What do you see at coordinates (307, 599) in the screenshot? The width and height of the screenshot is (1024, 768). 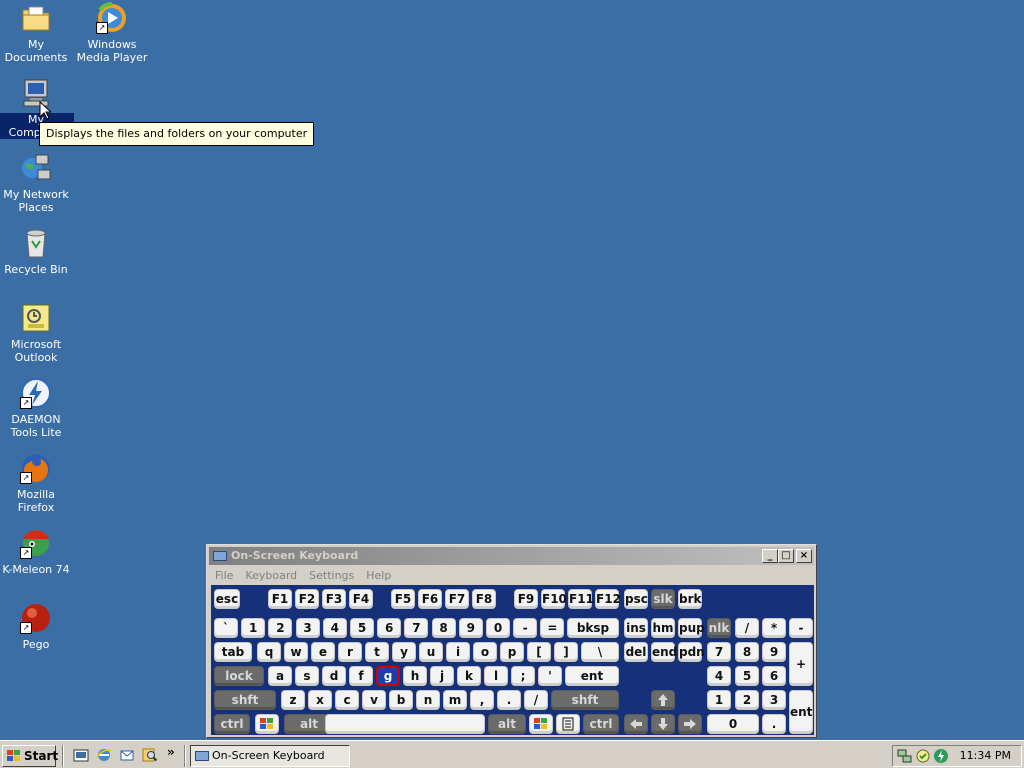 I see `key-f2: F2` at bounding box center [307, 599].